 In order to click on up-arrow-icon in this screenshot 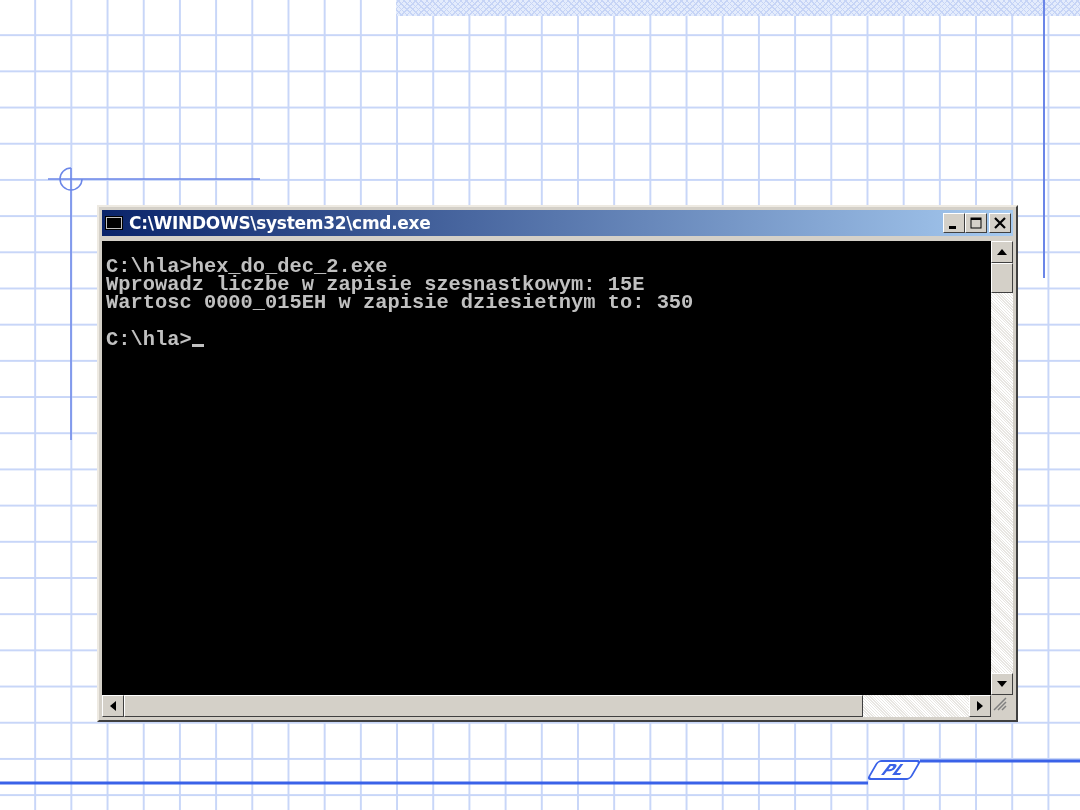, I will do `click(1002, 252)`.